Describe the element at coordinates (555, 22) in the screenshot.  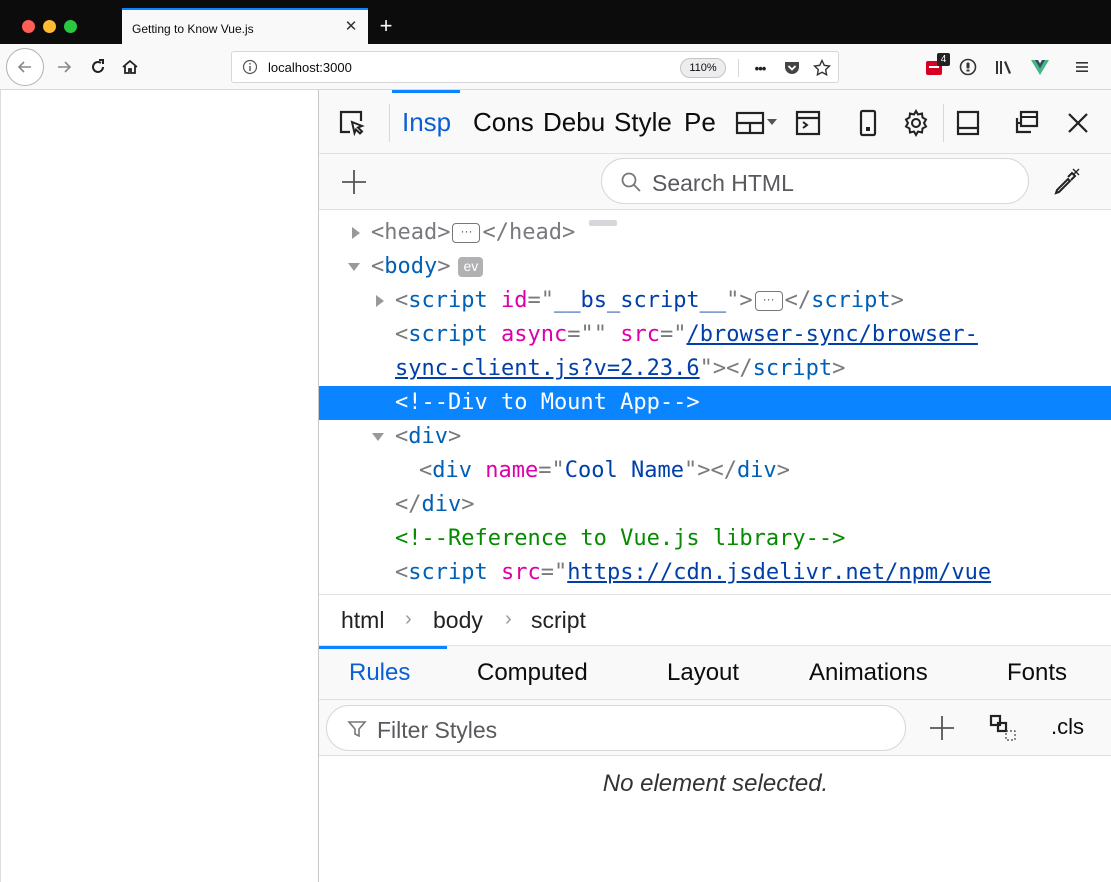
I see `tab-bar: Getting to Know Vue.js ✕ +` at that location.